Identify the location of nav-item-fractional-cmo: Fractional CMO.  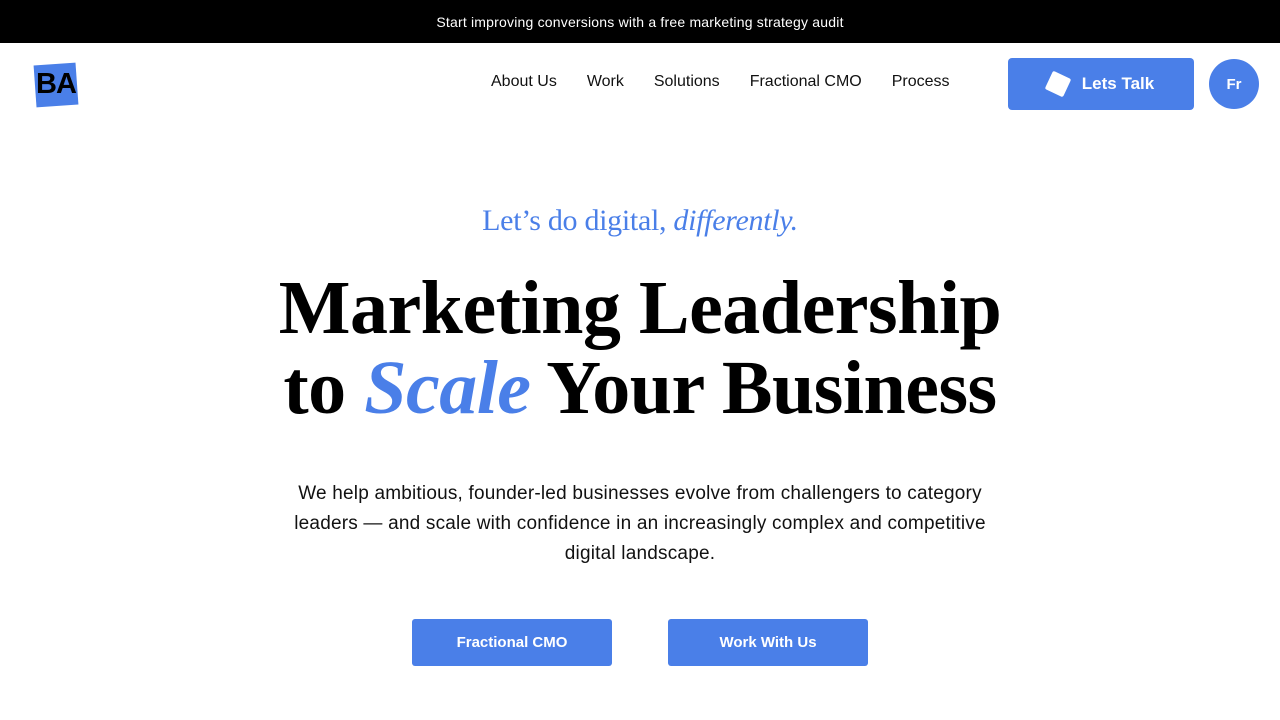
(806, 82).